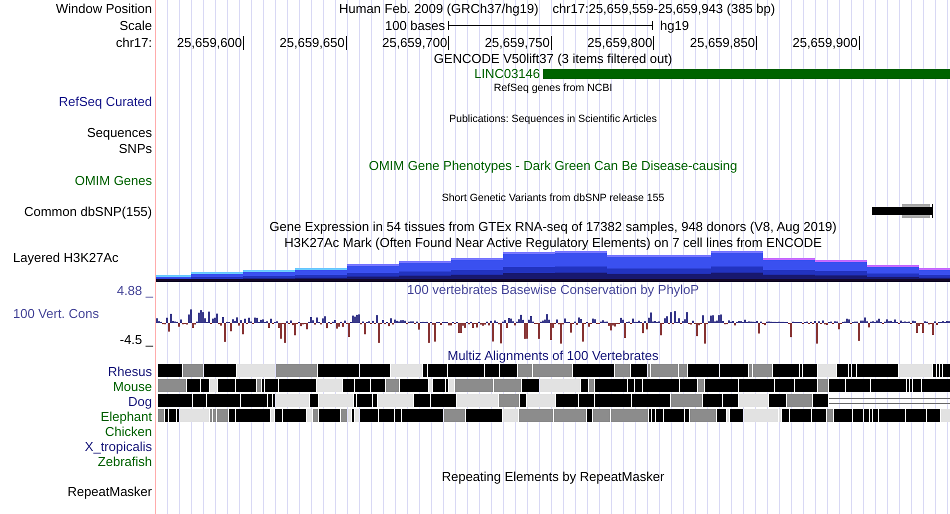 The image size is (950, 514). I want to click on track-label: RefSeq Curated, so click(105, 102).